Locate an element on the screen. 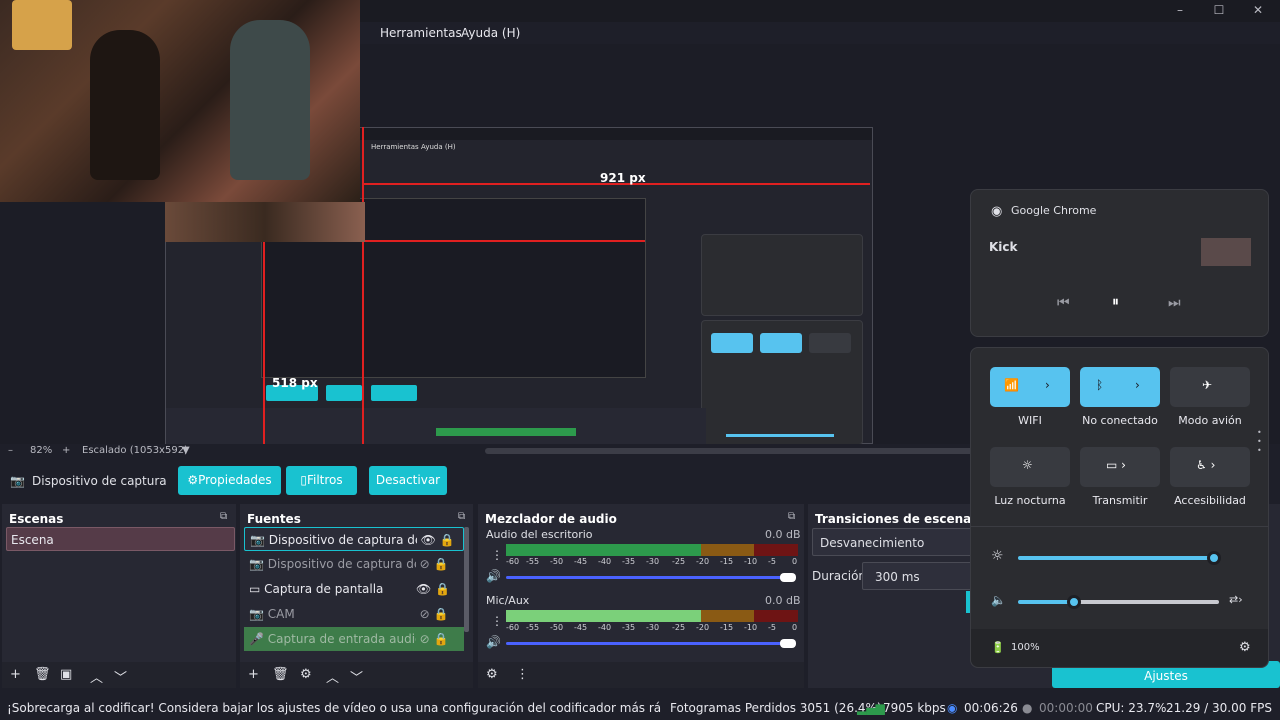 Image resolution: width=1280 pixels, height=720 pixels. deactivate-button: Desactivar is located at coordinates (408, 480).